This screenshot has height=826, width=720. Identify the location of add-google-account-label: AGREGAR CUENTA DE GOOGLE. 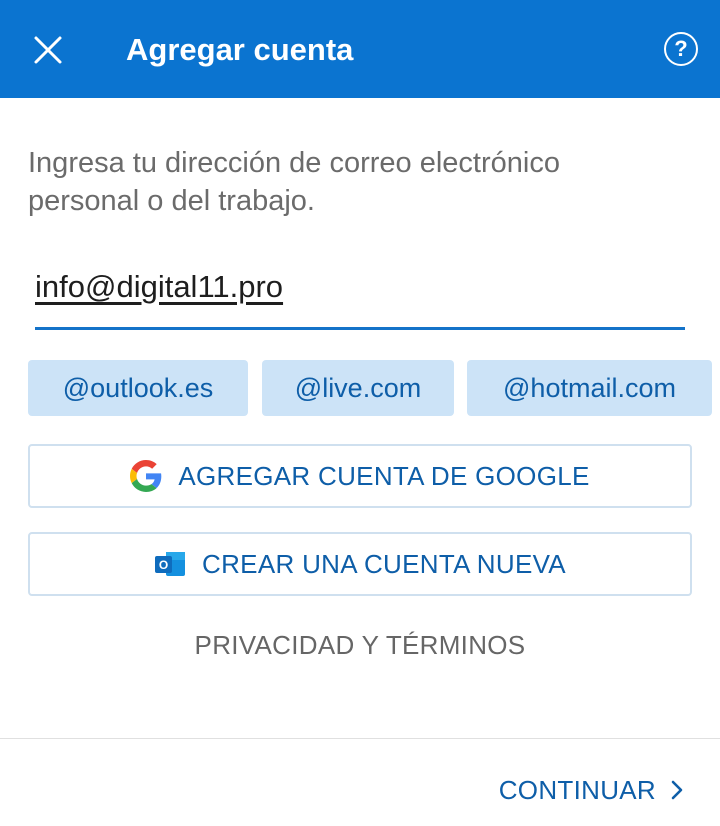
(384, 475).